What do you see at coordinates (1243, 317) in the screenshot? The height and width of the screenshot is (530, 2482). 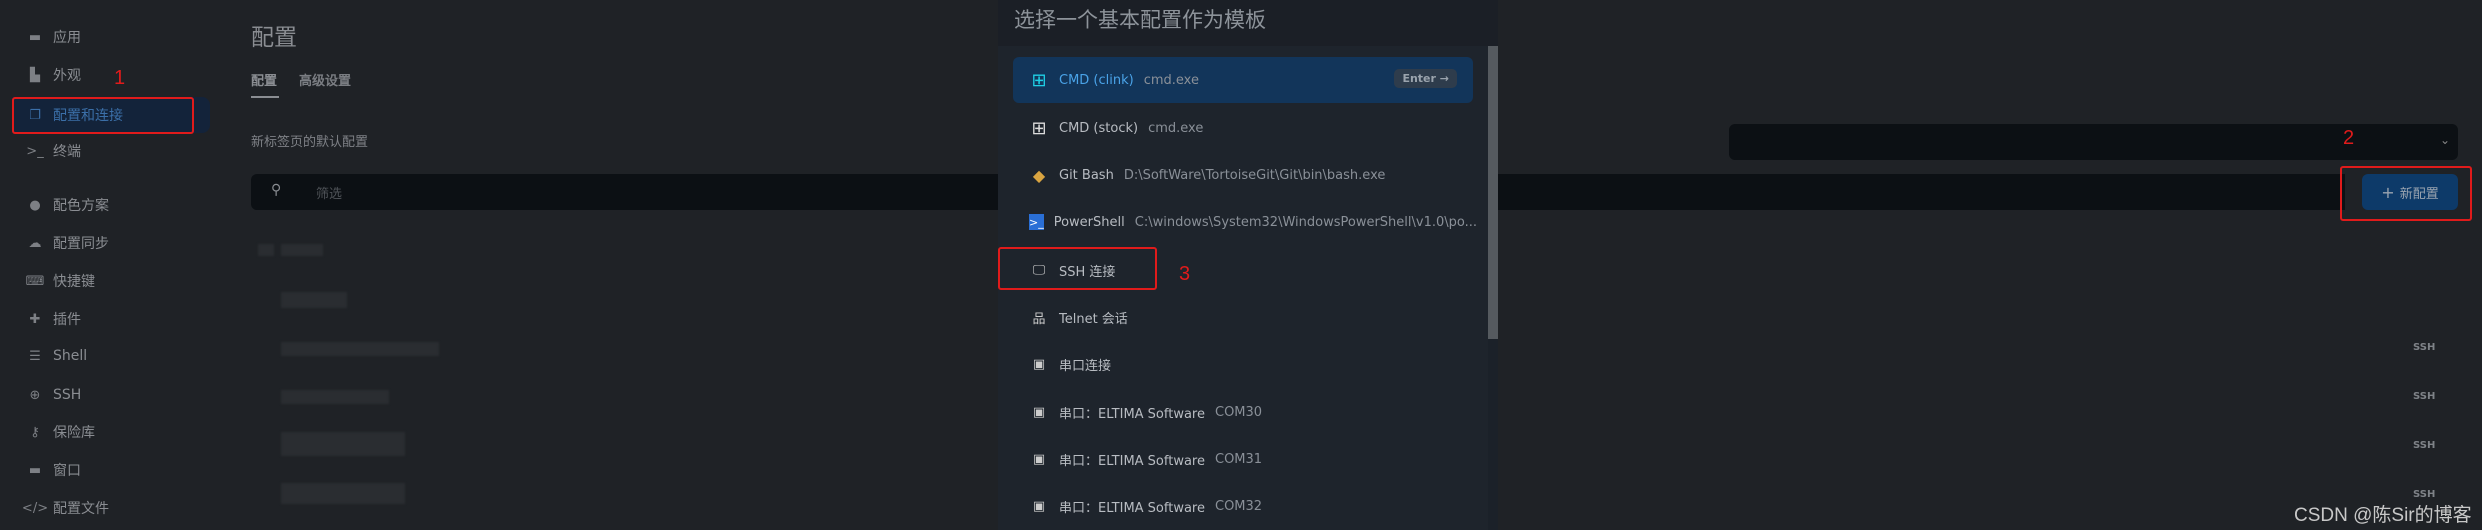 I see `template-item: 品 Telnet 会话` at bounding box center [1243, 317].